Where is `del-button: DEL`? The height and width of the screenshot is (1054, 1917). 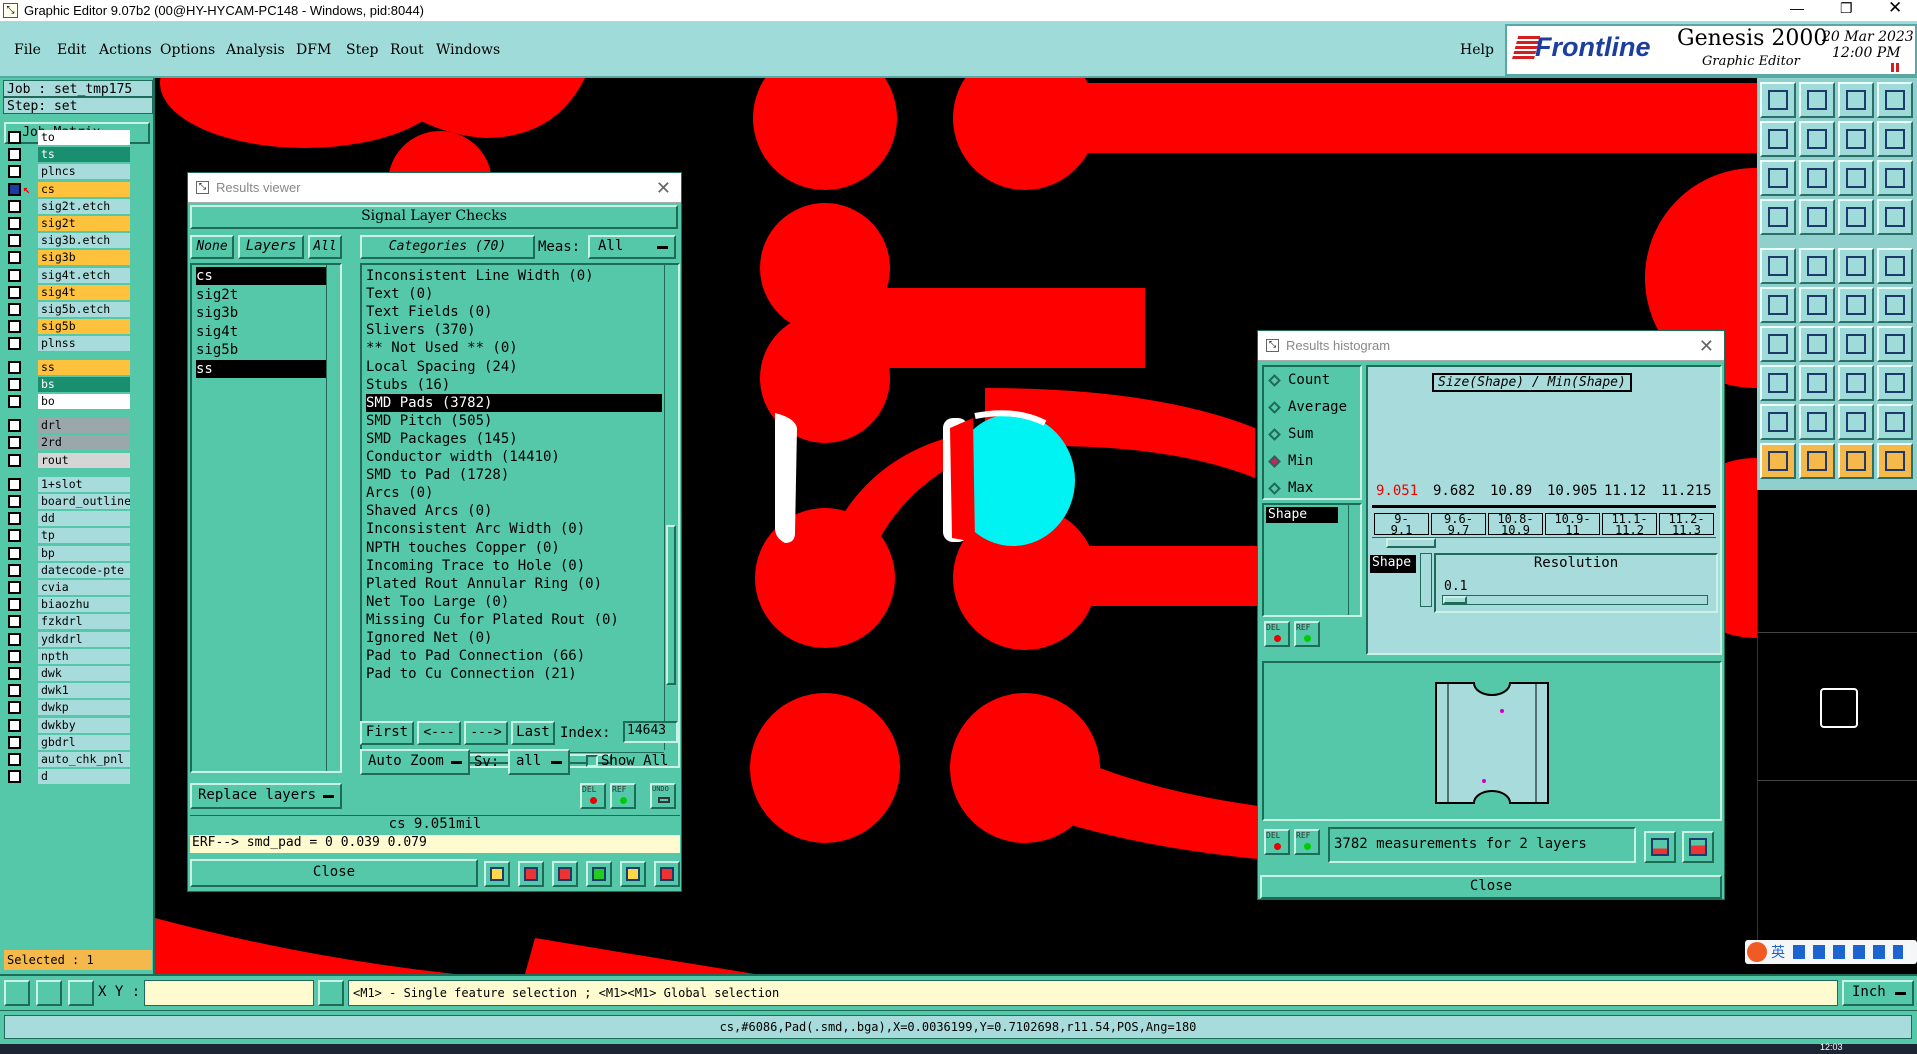
del-button: DEL is located at coordinates (593, 796).